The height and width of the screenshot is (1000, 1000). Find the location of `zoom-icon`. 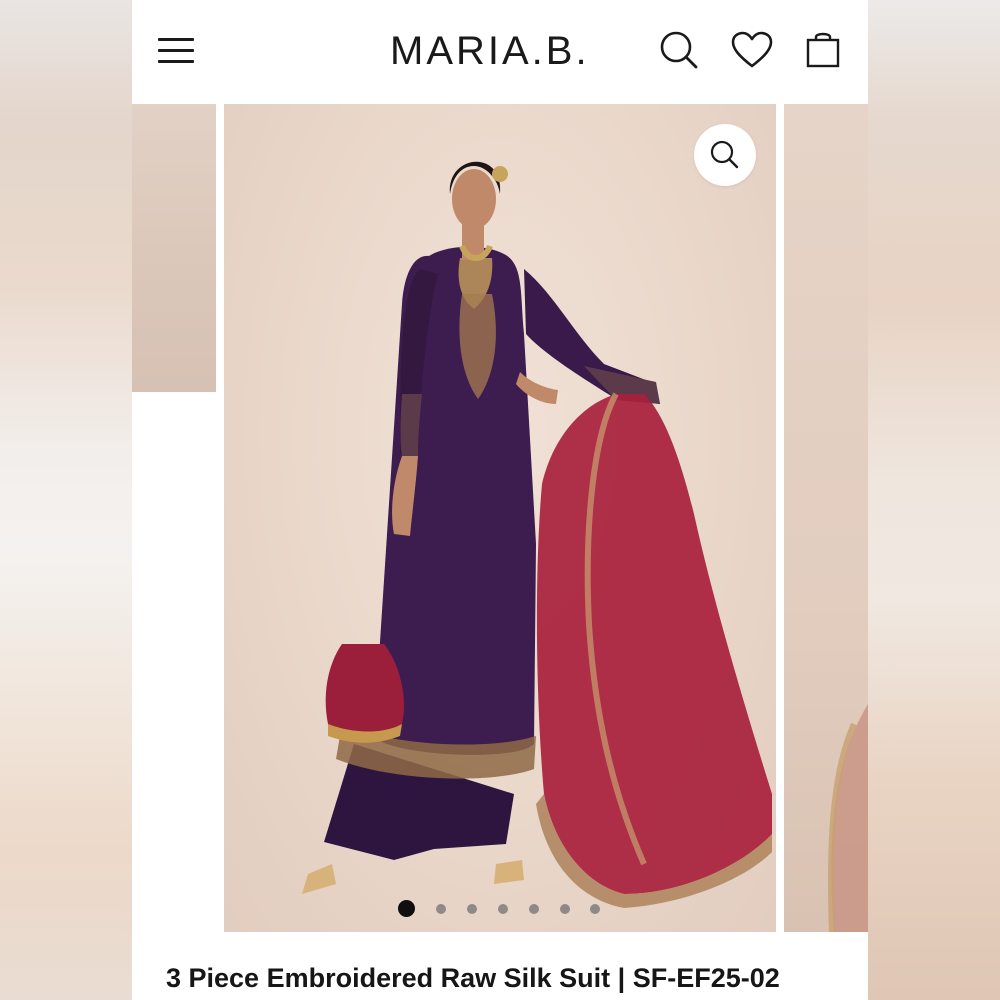

zoom-icon is located at coordinates (724, 154).